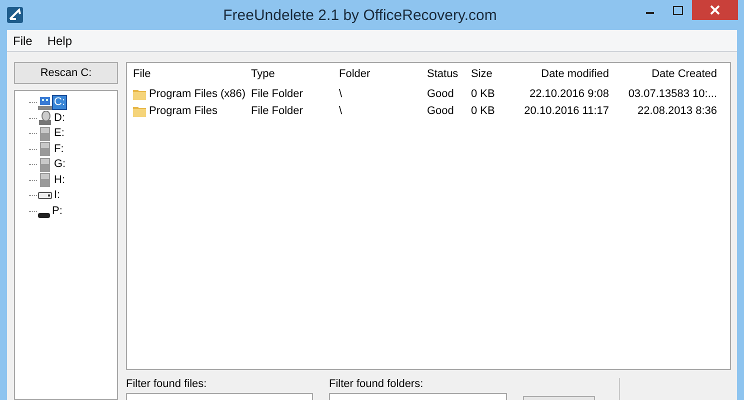 This screenshot has height=400, width=744. I want to click on close-button, so click(715, 10).